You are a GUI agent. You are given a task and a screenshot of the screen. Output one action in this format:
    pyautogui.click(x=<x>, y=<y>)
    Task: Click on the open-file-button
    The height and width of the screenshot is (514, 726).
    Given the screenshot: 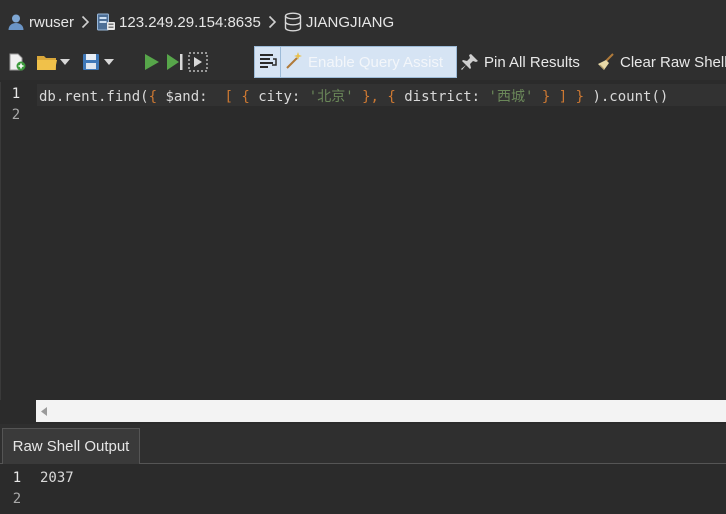 What is the action you would take?
    pyautogui.click(x=47, y=62)
    